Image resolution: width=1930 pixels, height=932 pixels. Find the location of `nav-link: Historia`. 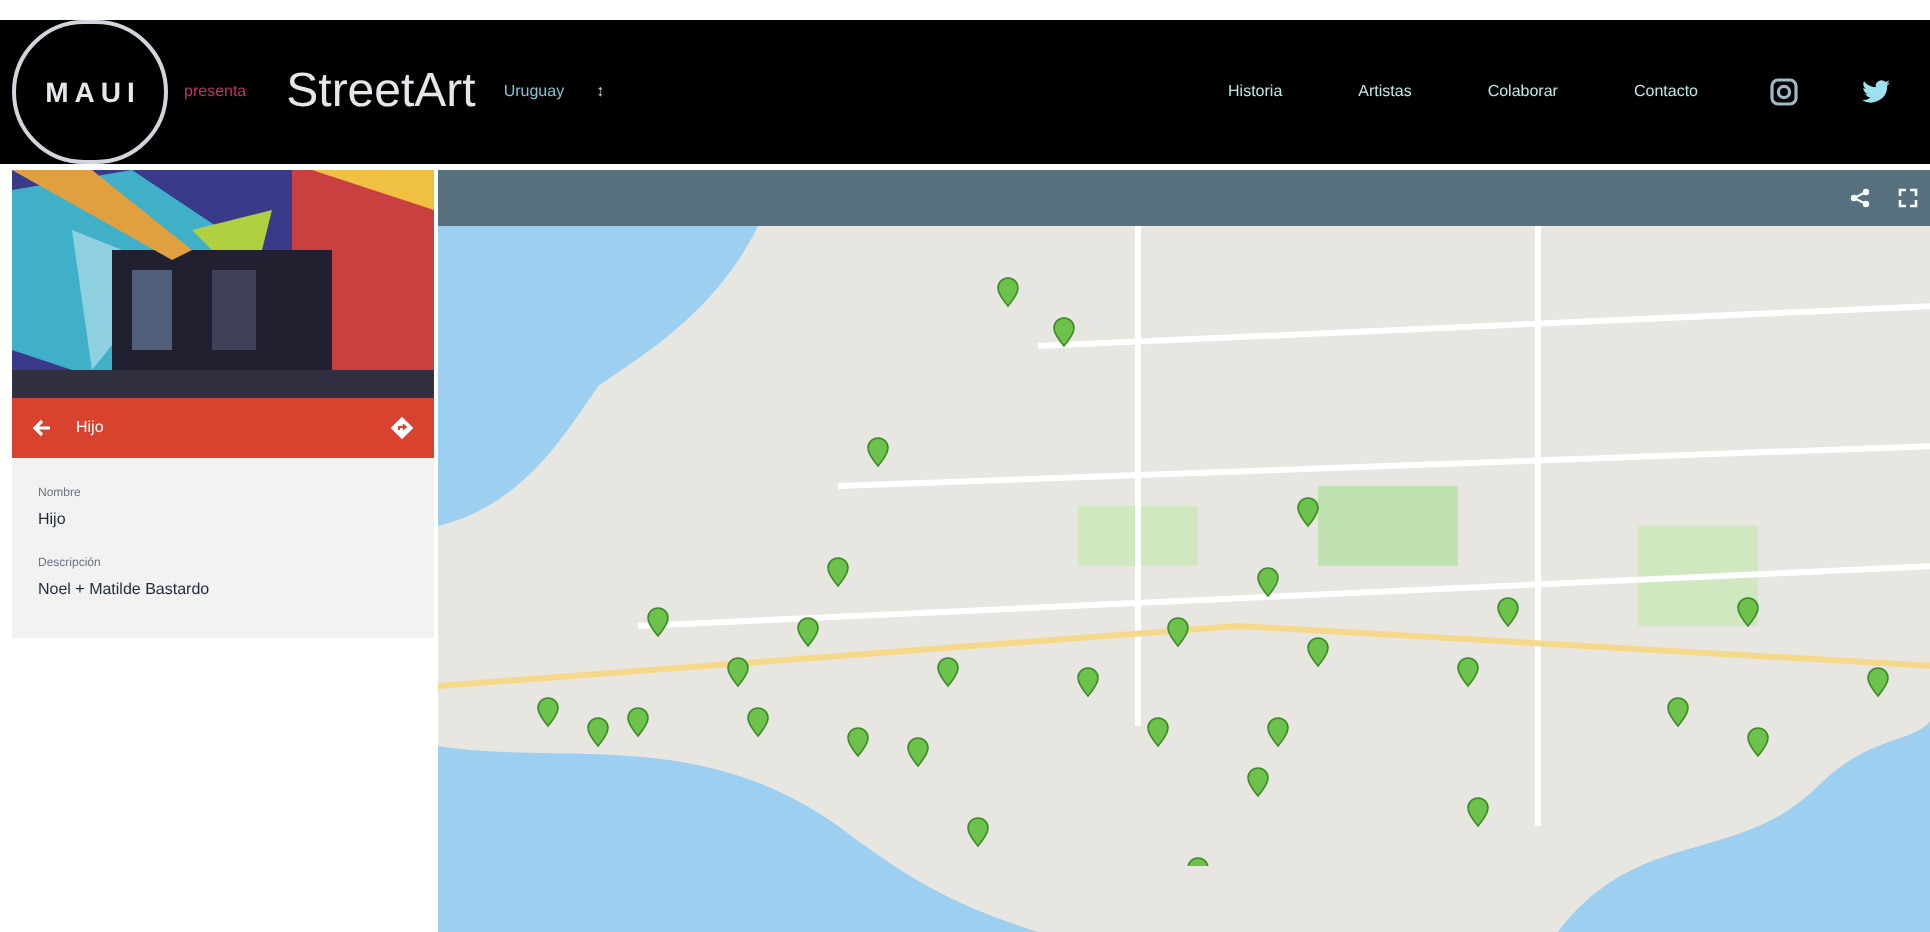

nav-link: Historia is located at coordinates (1255, 92).